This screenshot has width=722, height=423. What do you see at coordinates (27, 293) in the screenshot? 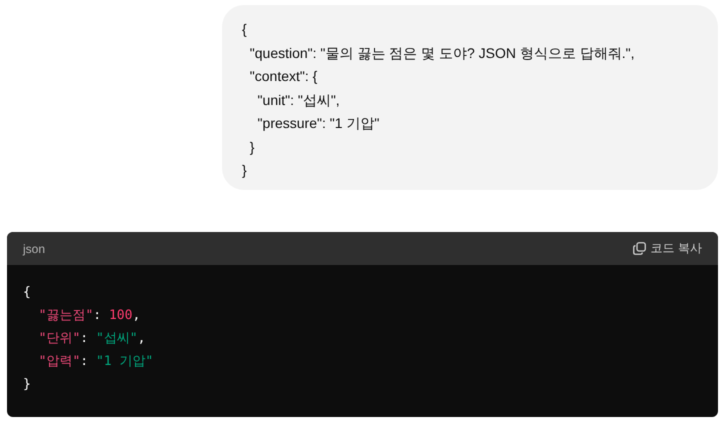
I see `code-line: {` at bounding box center [27, 293].